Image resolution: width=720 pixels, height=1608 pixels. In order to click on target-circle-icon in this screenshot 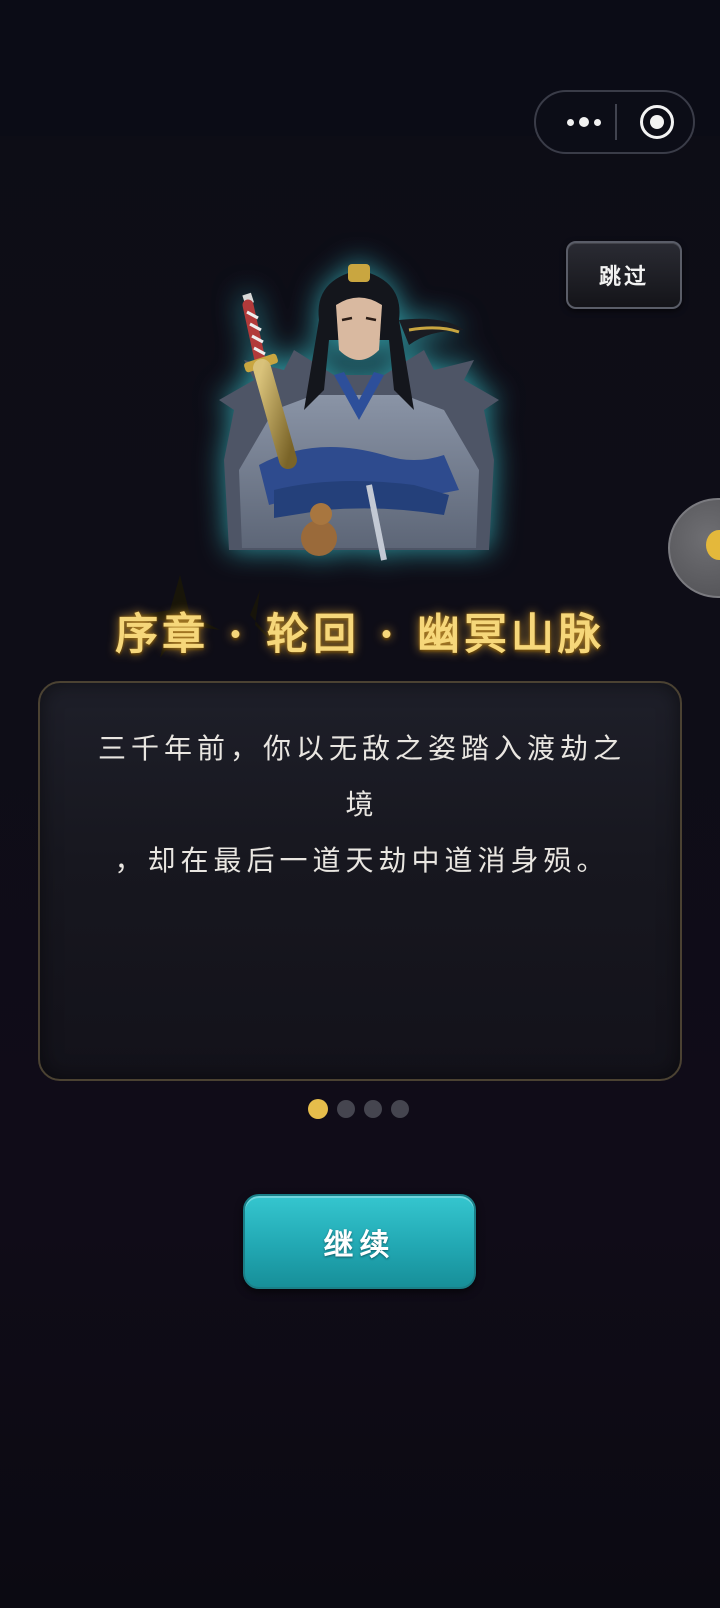, I will do `click(657, 122)`.